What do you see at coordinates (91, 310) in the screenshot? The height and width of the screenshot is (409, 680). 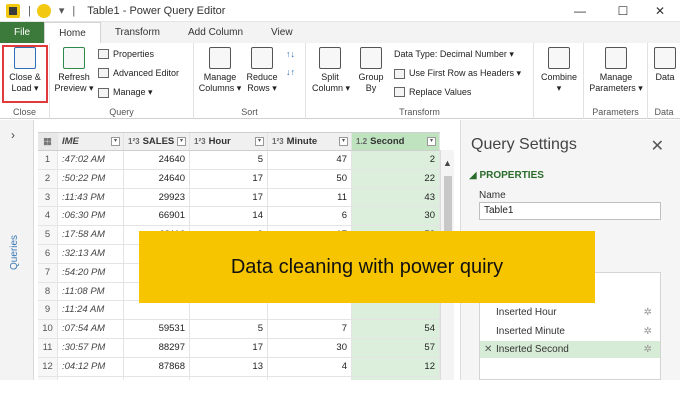 I see `time-cell: :11:24 AM` at bounding box center [91, 310].